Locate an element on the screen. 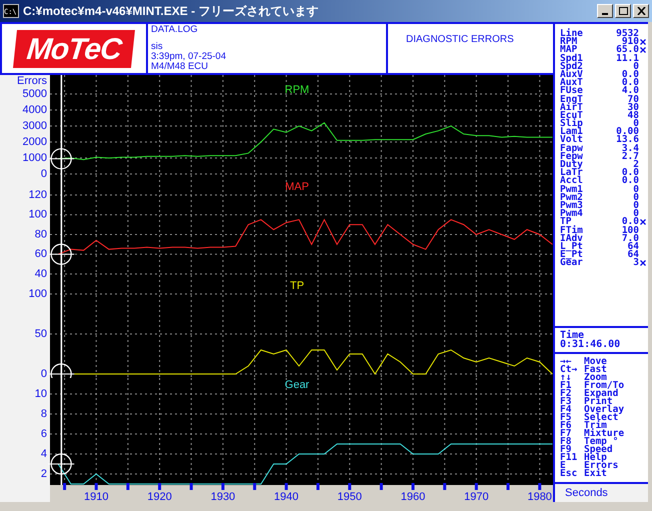 The height and width of the screenshot is (511, 652). window-title: C:¥motec¥m4-v46¥MINT.EXE - フリーズされています is located at coordinates (171, 11).